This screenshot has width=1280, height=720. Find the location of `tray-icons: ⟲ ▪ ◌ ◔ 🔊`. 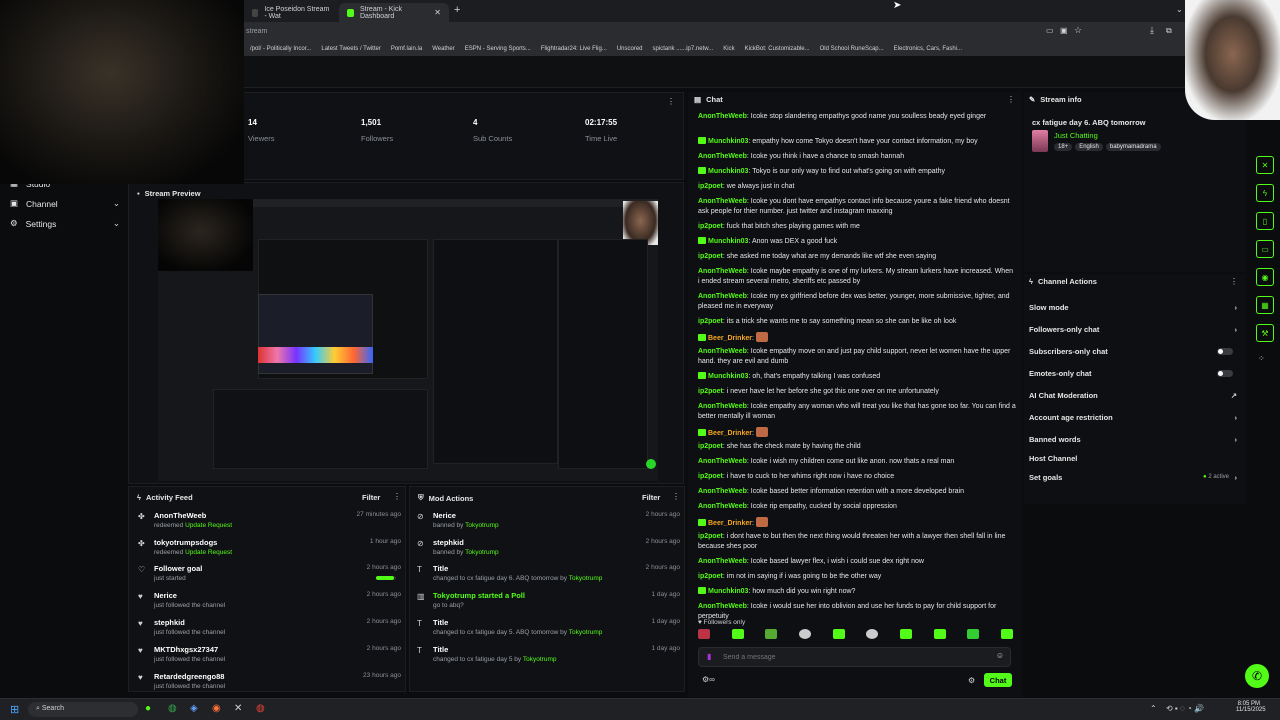

tray-icons: ⟲ ▪ ◌ ◔ 🔊 is located at coordinates (1185, 708).